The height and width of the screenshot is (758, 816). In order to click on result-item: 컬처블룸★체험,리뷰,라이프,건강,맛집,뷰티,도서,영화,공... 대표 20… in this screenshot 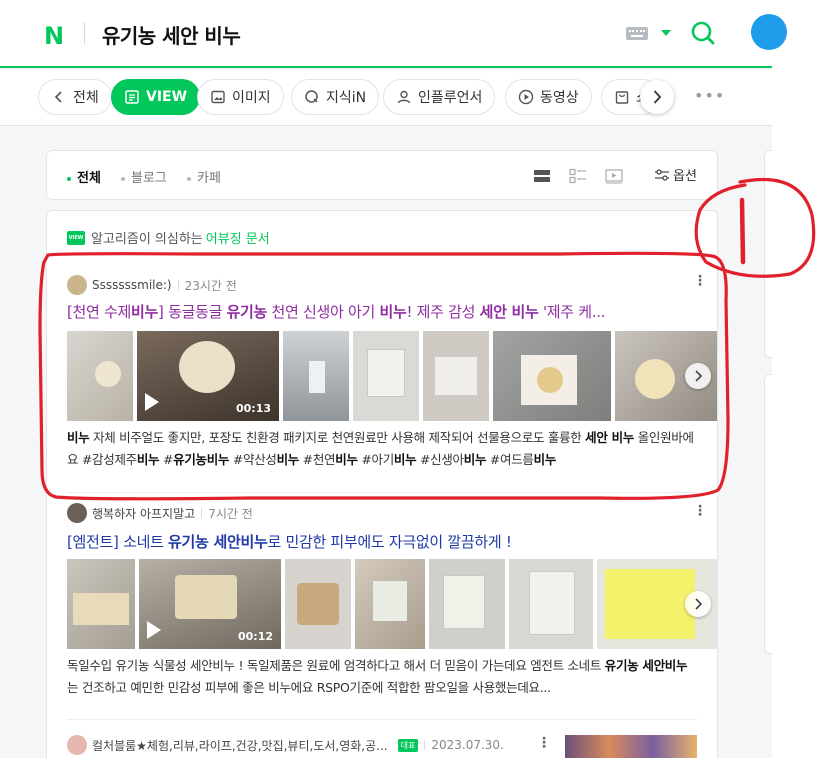, I will do `click(382, 744)`.